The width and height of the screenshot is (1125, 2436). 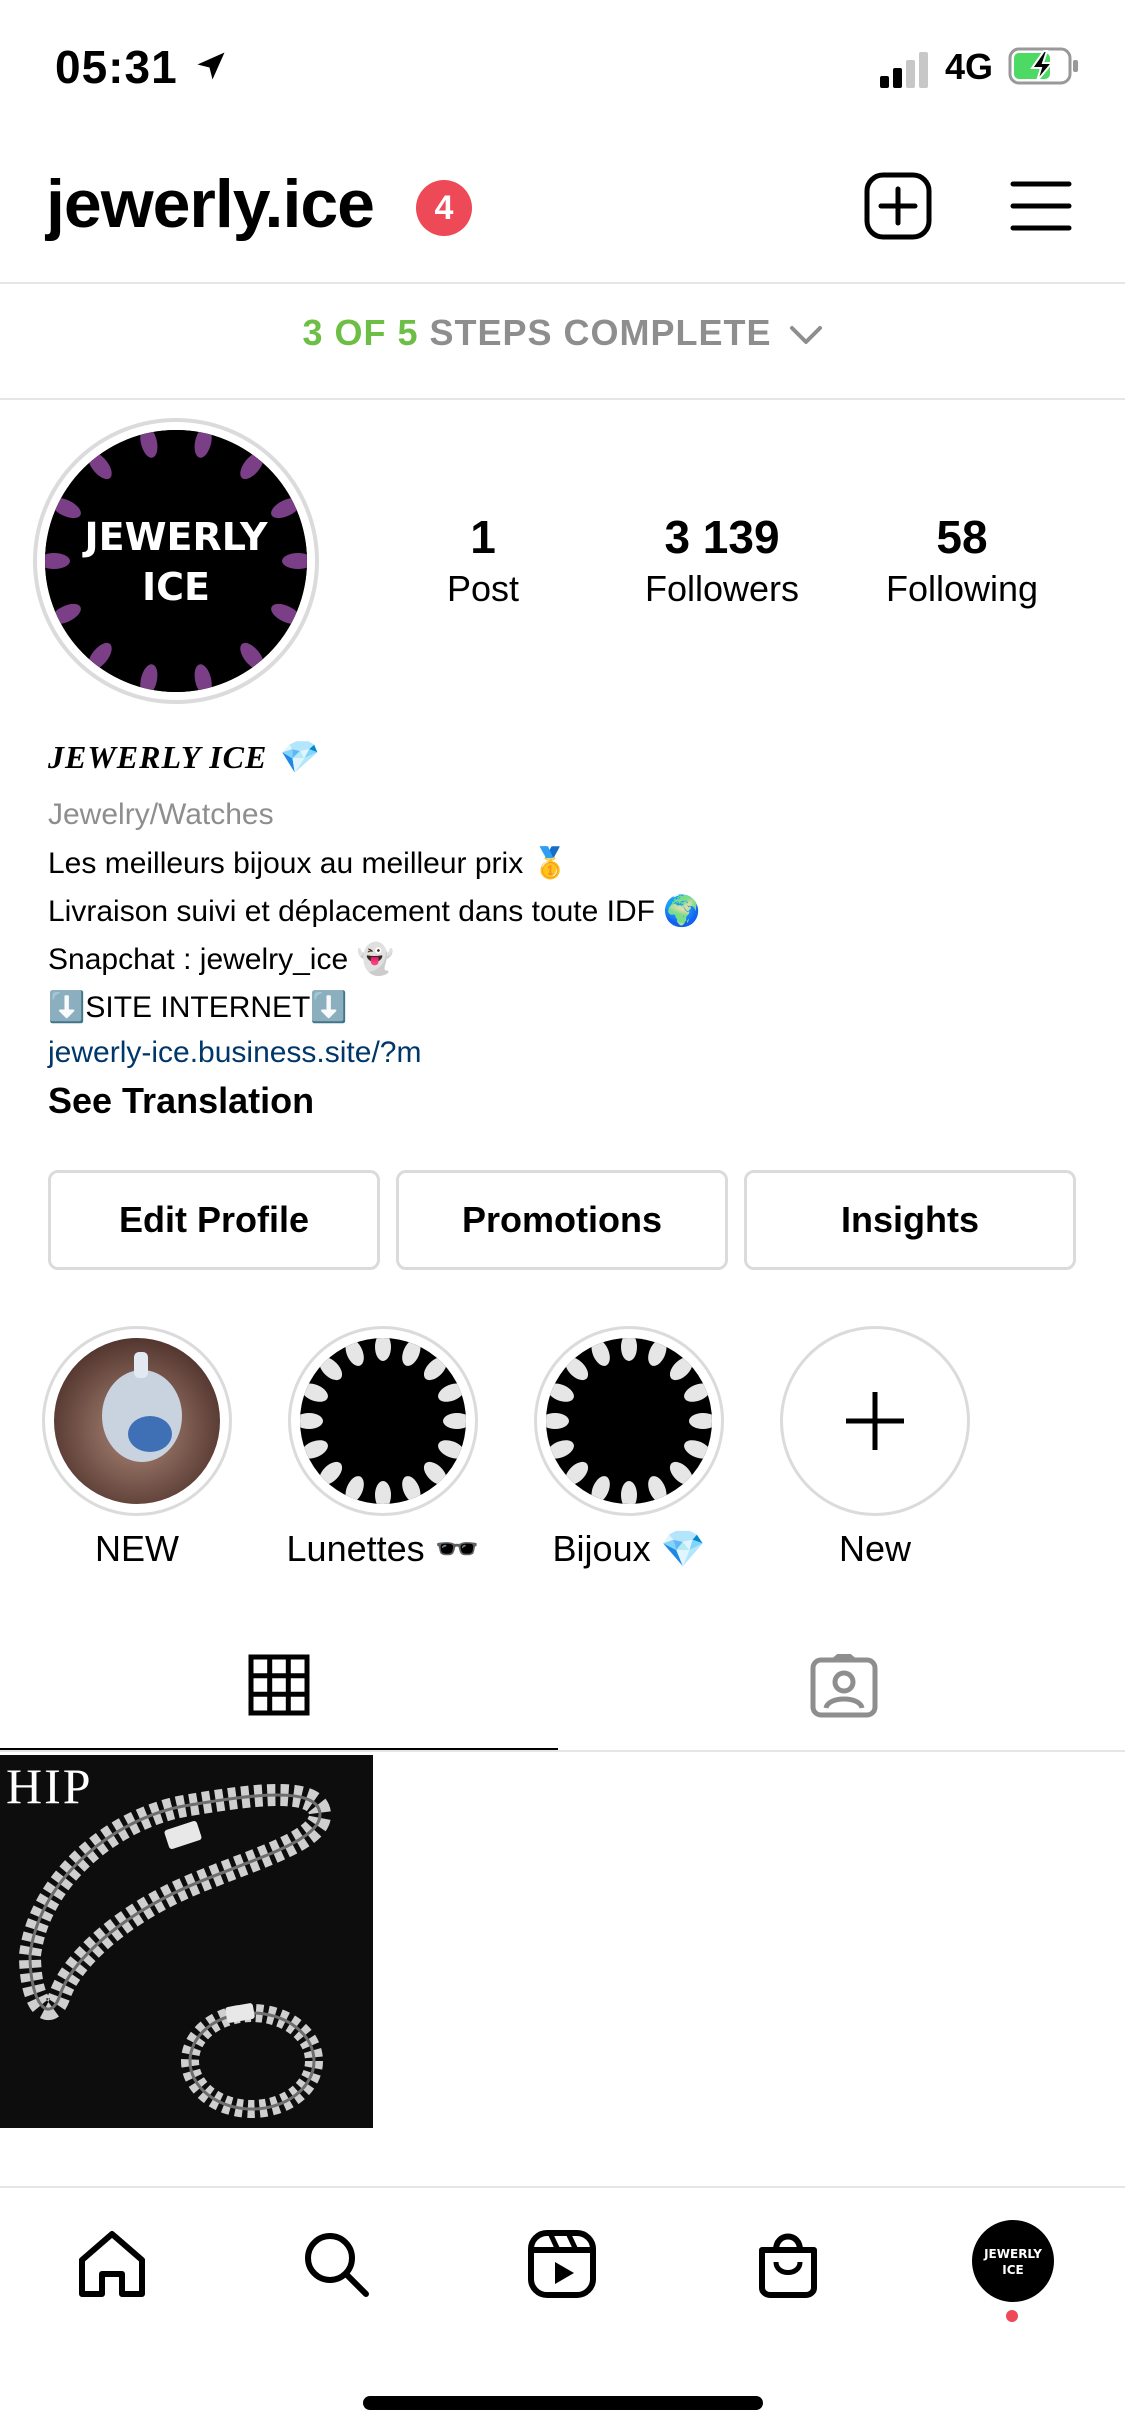 I want to click on search-icon, so click(x=336, y=2264).